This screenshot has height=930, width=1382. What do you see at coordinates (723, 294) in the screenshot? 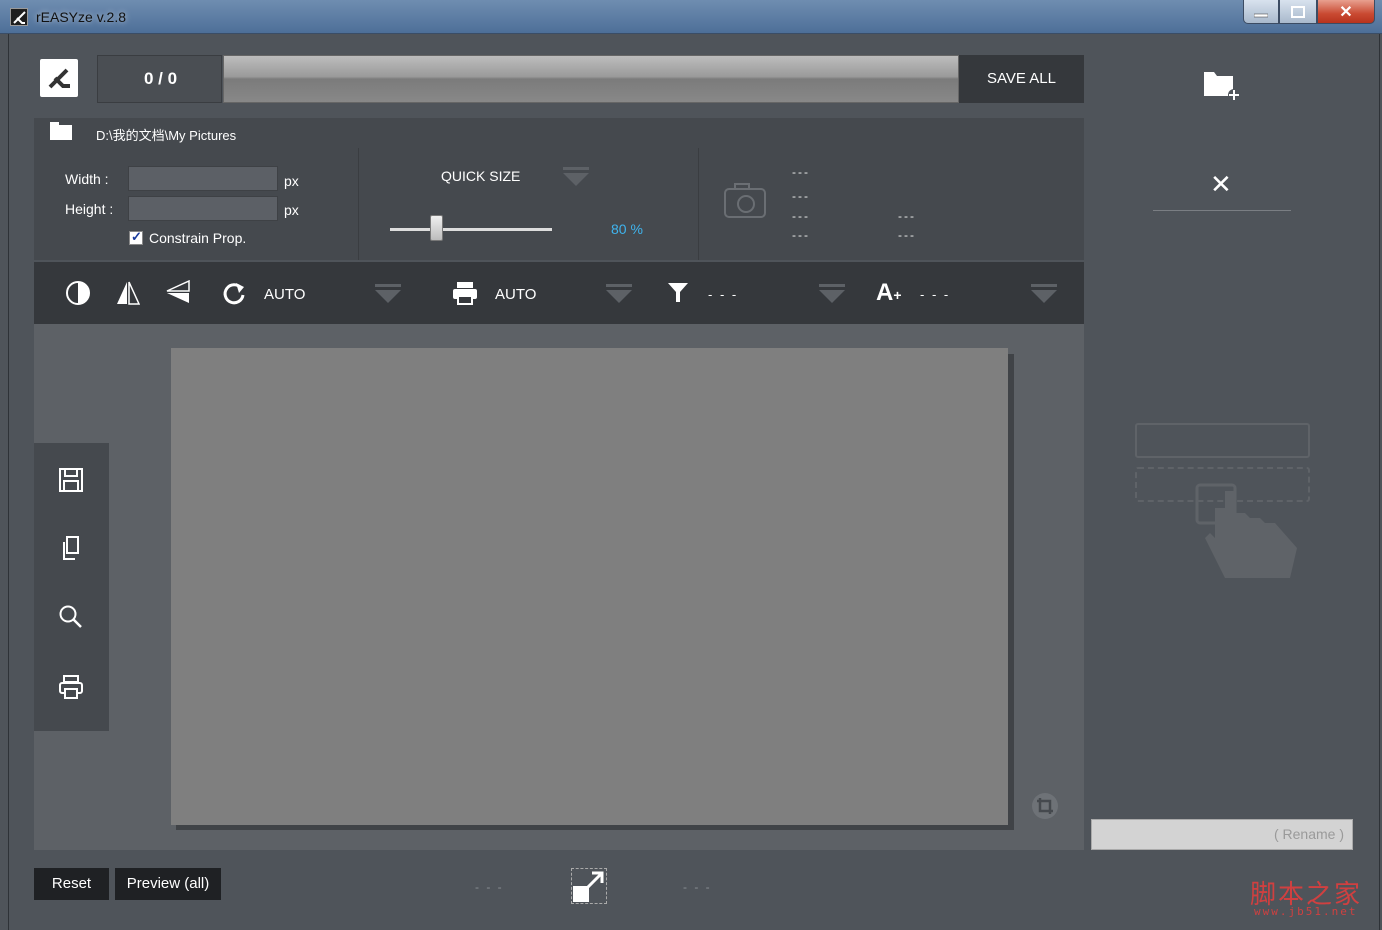
I see `filter-value: - - -` at bounding box center [723, 294].